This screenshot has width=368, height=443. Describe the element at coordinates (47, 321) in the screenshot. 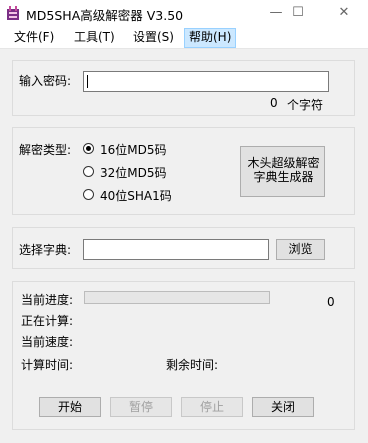

I see `computing-label: 正在计算:` at that location.